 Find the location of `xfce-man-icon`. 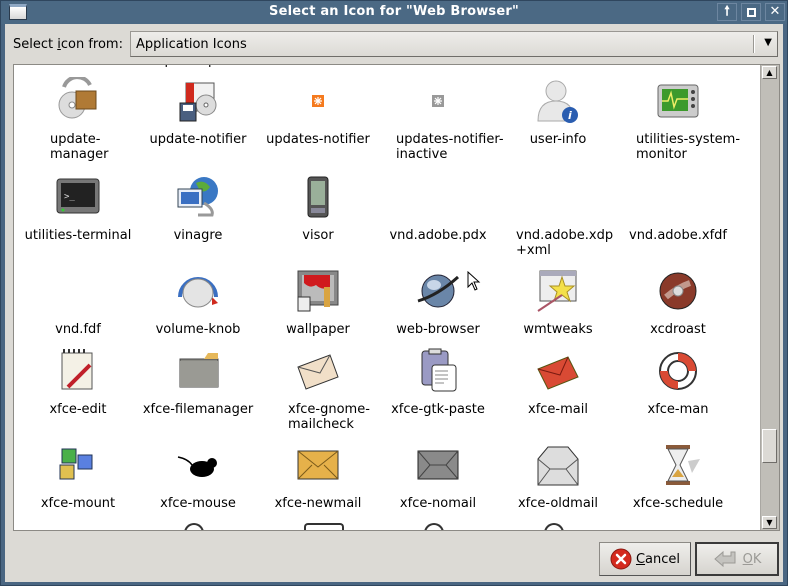

xfce-man-icon is located at coordinates (678, 371).